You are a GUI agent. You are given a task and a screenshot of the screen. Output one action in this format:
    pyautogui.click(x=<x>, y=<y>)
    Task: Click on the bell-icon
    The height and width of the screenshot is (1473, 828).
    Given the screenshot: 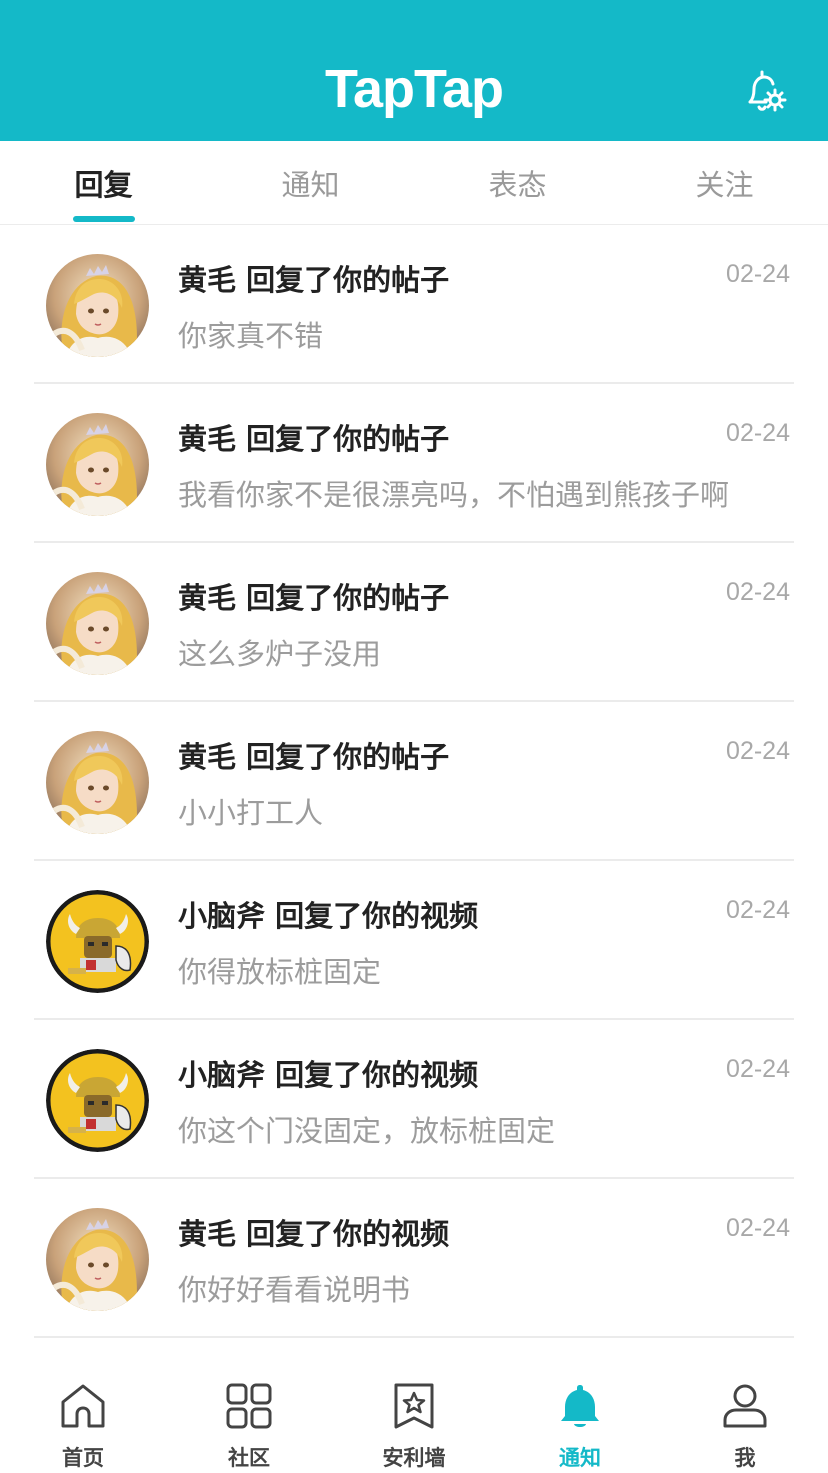 What is the action you would take?
    pyautogui.click(x=580, y=1406)
    